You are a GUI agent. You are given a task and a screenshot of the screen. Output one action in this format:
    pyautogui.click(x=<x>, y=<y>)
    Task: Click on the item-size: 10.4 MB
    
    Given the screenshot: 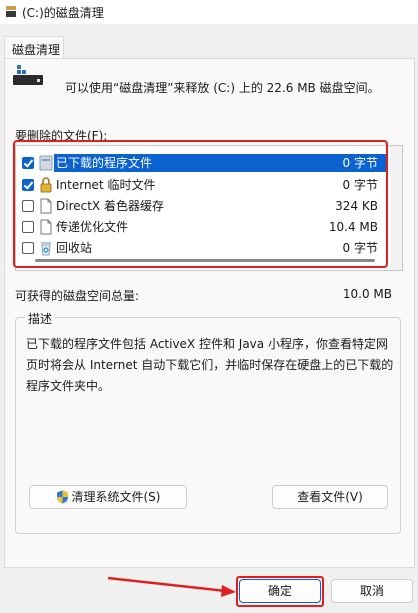 What is the action you would take?
    pyautogui.click(x=353, y=227)
    